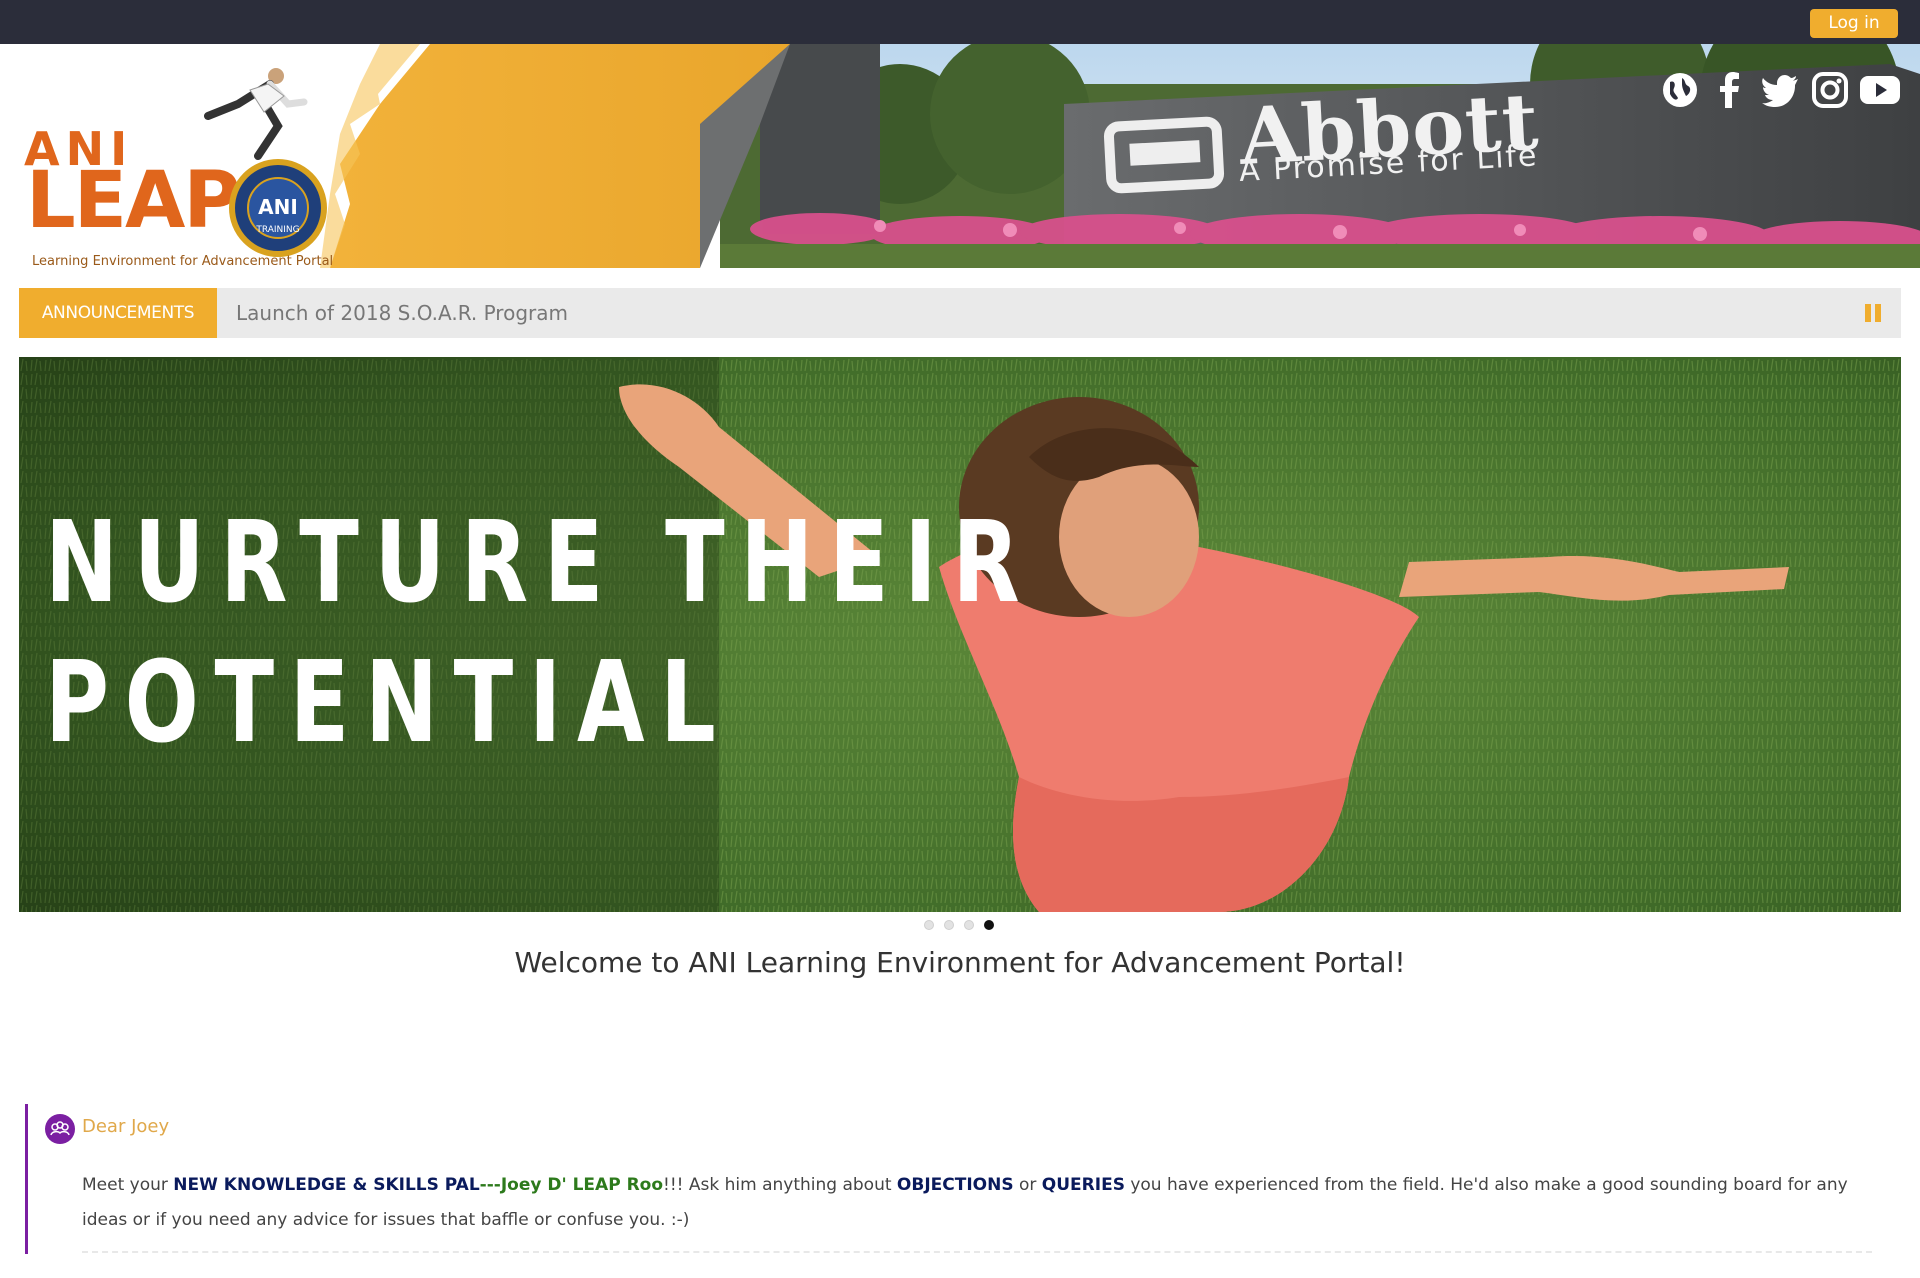 Image resolution: width=1920 pixels, height=1278 pixels. Describe the element at coordinates (977, 1252) in the screenshot. I see `post-divider` at that location.